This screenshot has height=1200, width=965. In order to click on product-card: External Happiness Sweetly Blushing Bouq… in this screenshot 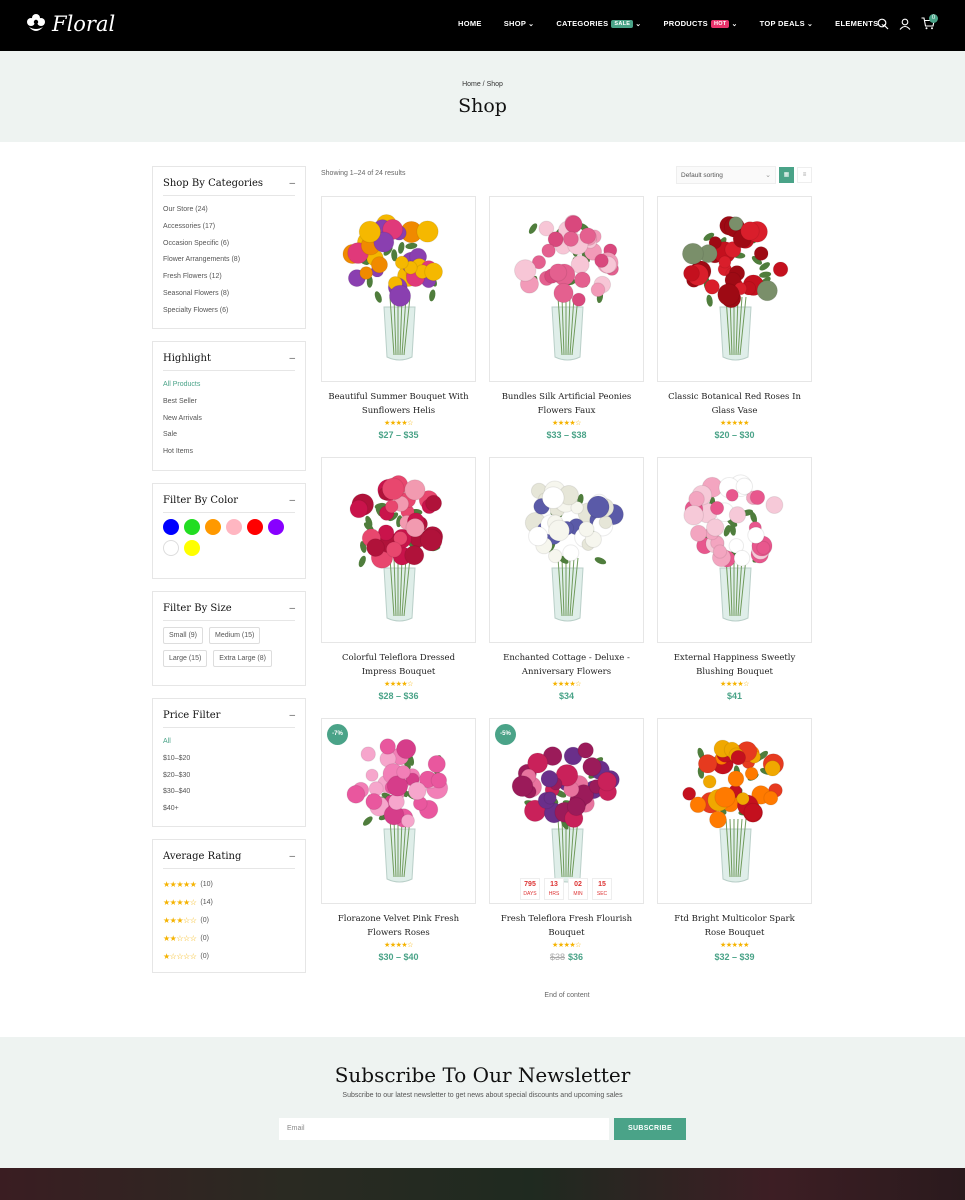, I will do `click(734, 579)`.